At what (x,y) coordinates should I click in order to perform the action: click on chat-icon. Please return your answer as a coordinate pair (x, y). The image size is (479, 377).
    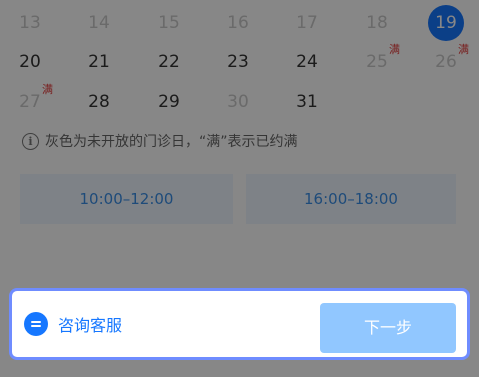
    Looking at the image, I should click on (36, 324).